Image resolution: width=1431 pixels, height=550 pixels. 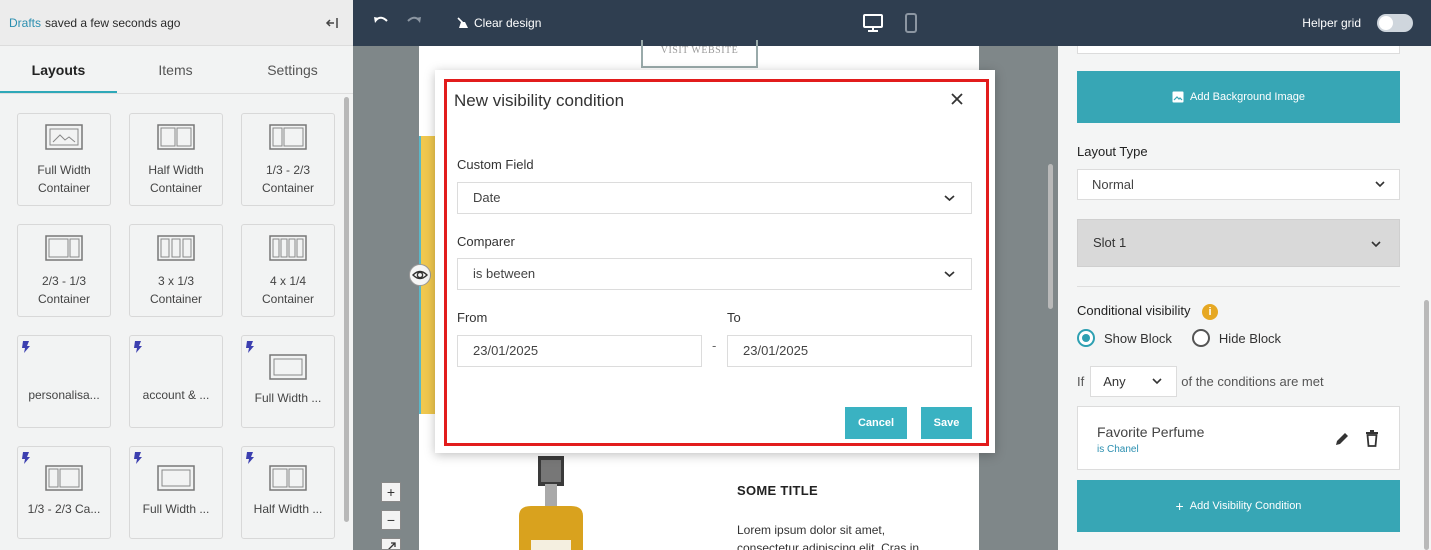 What do you see at coordinates (64, 248) in the screenshot?
I see `two-thirds-one-third-layout-icon` at bounding box center [64, 248].